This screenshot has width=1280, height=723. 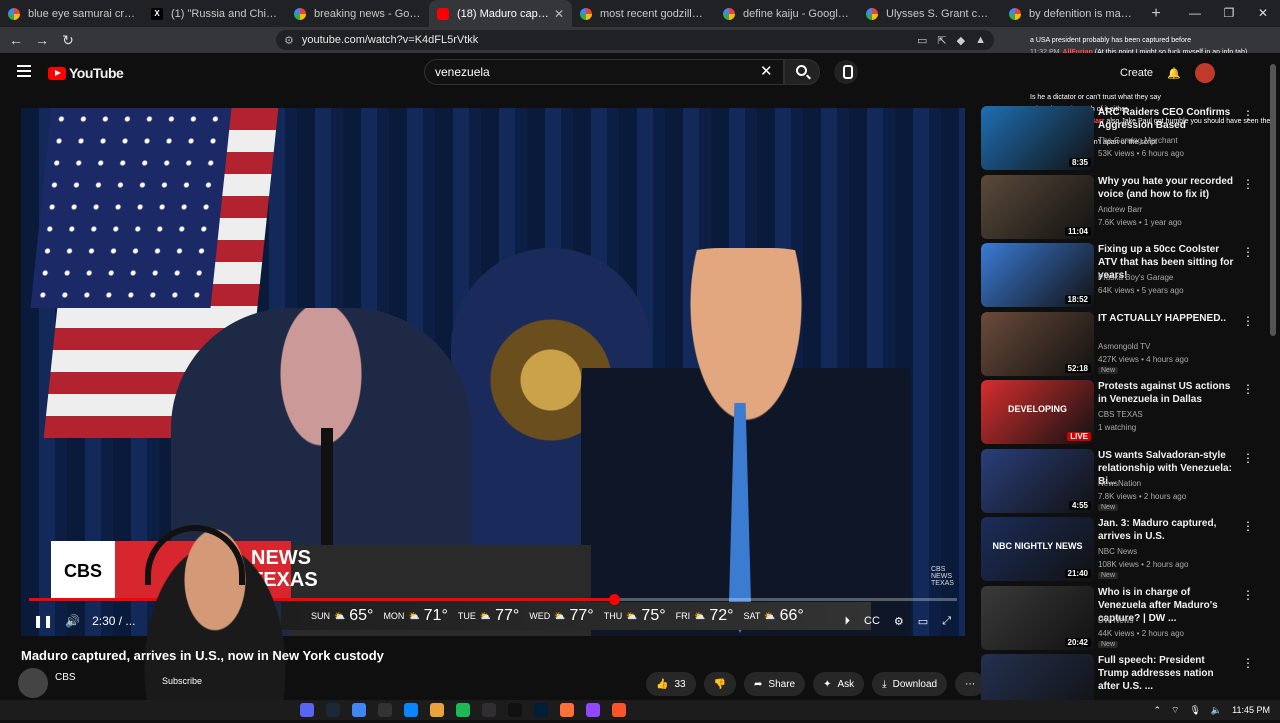 What do you see at coordinates (1174, 73) in the screenshot?
I see `notifications-icon: 🔔` at bounding box center [1174, 73].